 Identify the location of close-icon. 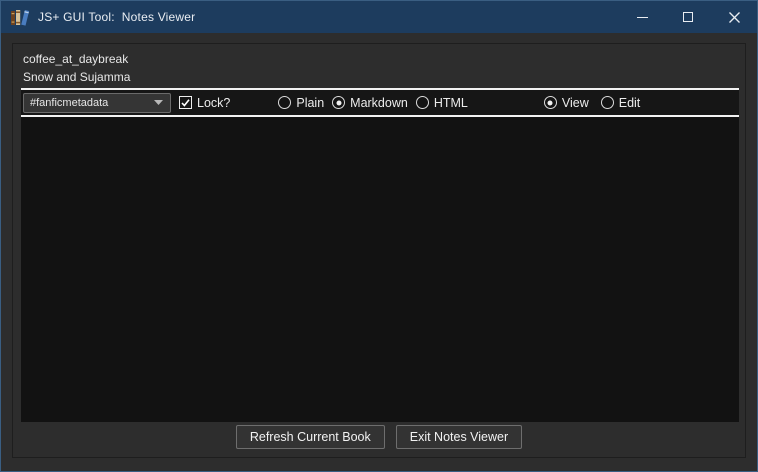
(734, 17).